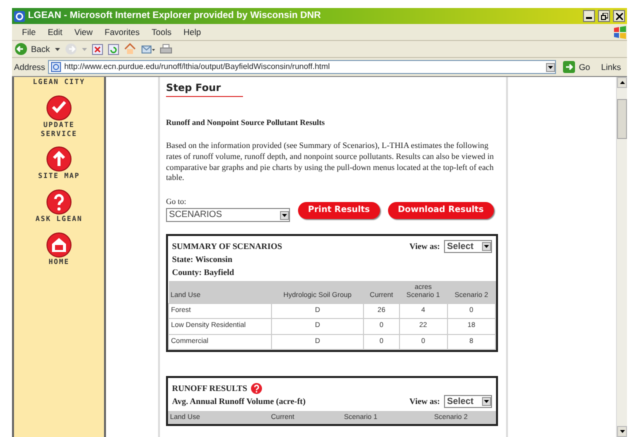 The image size is (632, 437). What do you see at coordinates (29, 32) in the screenshot?
I see `menu-item: File` at bounding box center [29, 32].